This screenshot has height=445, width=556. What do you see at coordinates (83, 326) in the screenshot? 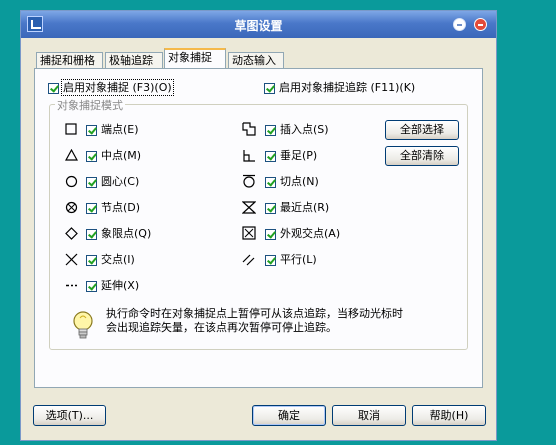
I see `lightbulb-icon` at bounding box center [83, 326].